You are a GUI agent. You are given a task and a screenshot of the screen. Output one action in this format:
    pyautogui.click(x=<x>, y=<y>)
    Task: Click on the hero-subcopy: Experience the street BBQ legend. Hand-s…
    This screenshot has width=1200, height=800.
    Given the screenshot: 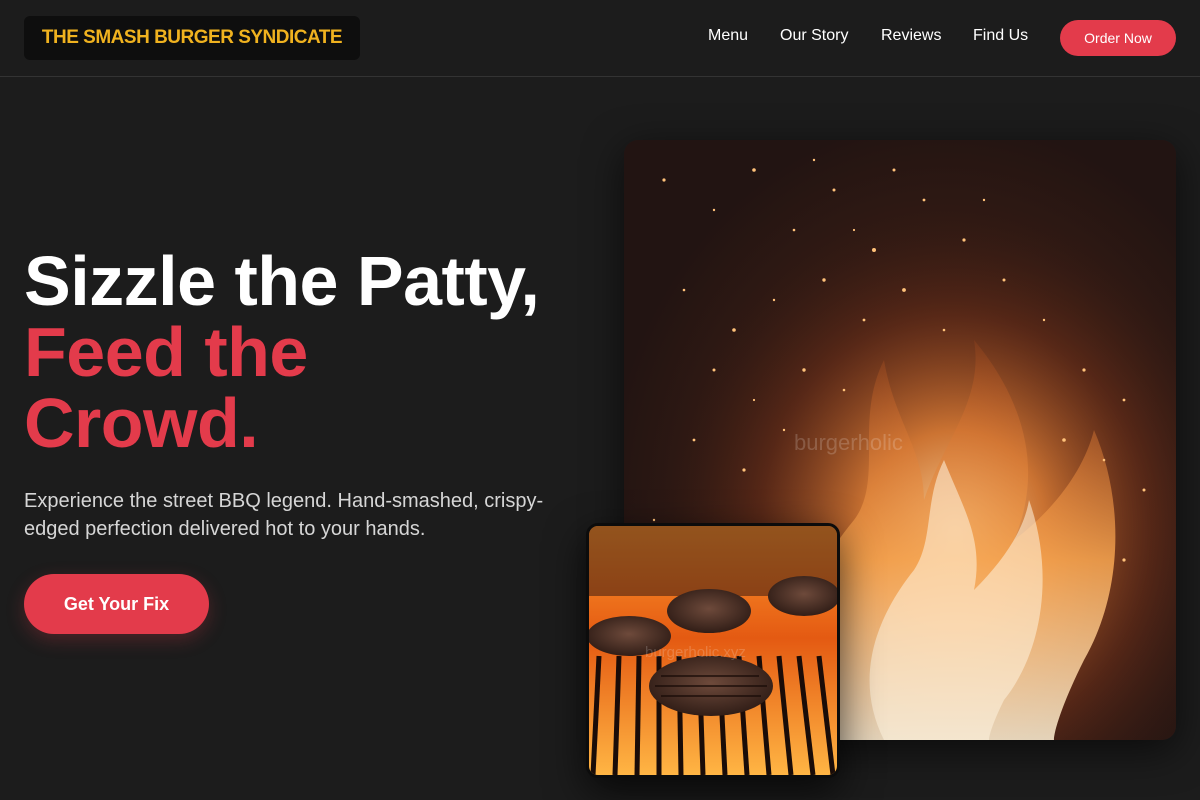 What is the action you would take?
    pyautogui.click(x=284, y=515)
    